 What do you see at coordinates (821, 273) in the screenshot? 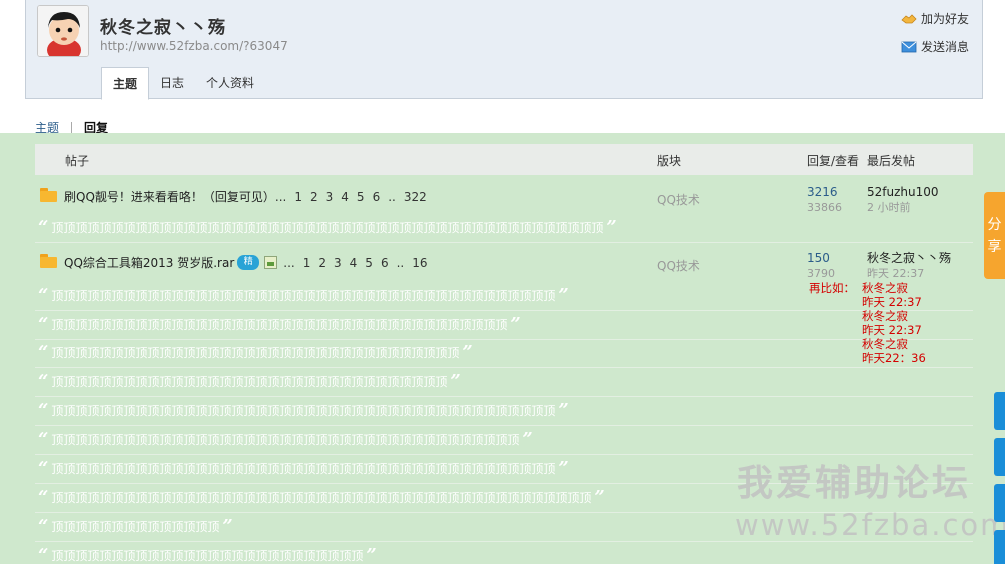
I see `view-count: 3790` at bounding box center [821, 273].